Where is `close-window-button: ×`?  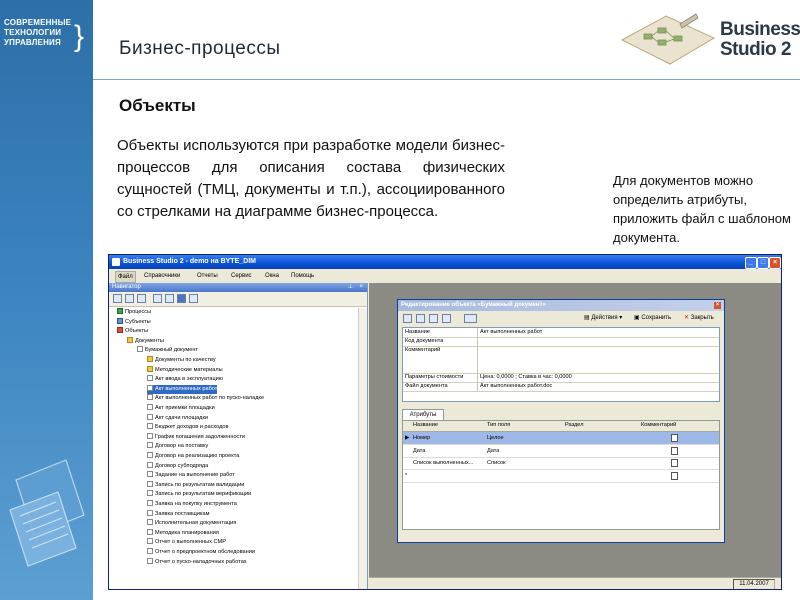
close-window-button: × is located at coordinates (775, 263).